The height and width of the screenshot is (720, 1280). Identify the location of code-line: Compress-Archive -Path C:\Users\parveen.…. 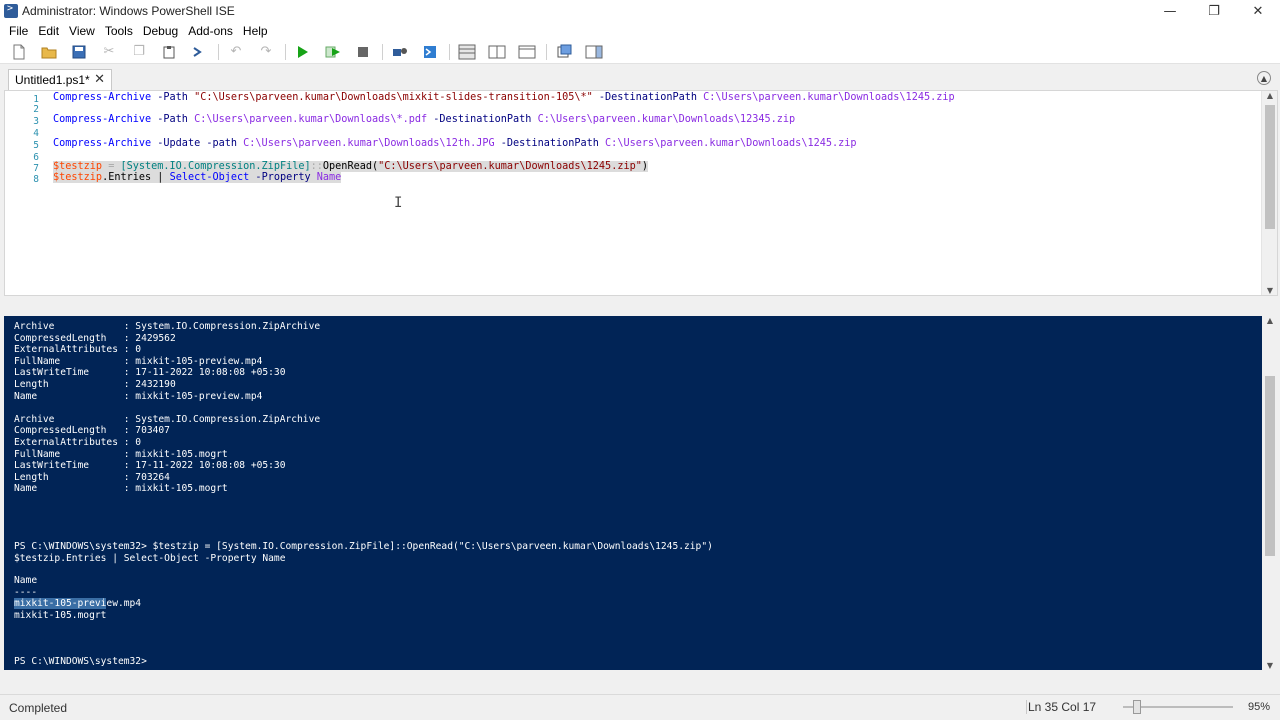
(424, 119).